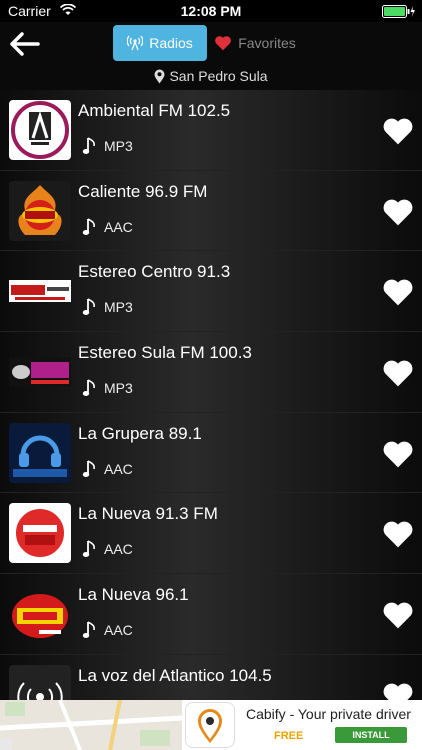 Image resolution: width=422 pixels, height=750 pixels. What do you see at coordinates (143, 191) in the screenshot?
I see `station-name: Caliente 96.9 FM` at bounding box center [143, 191].